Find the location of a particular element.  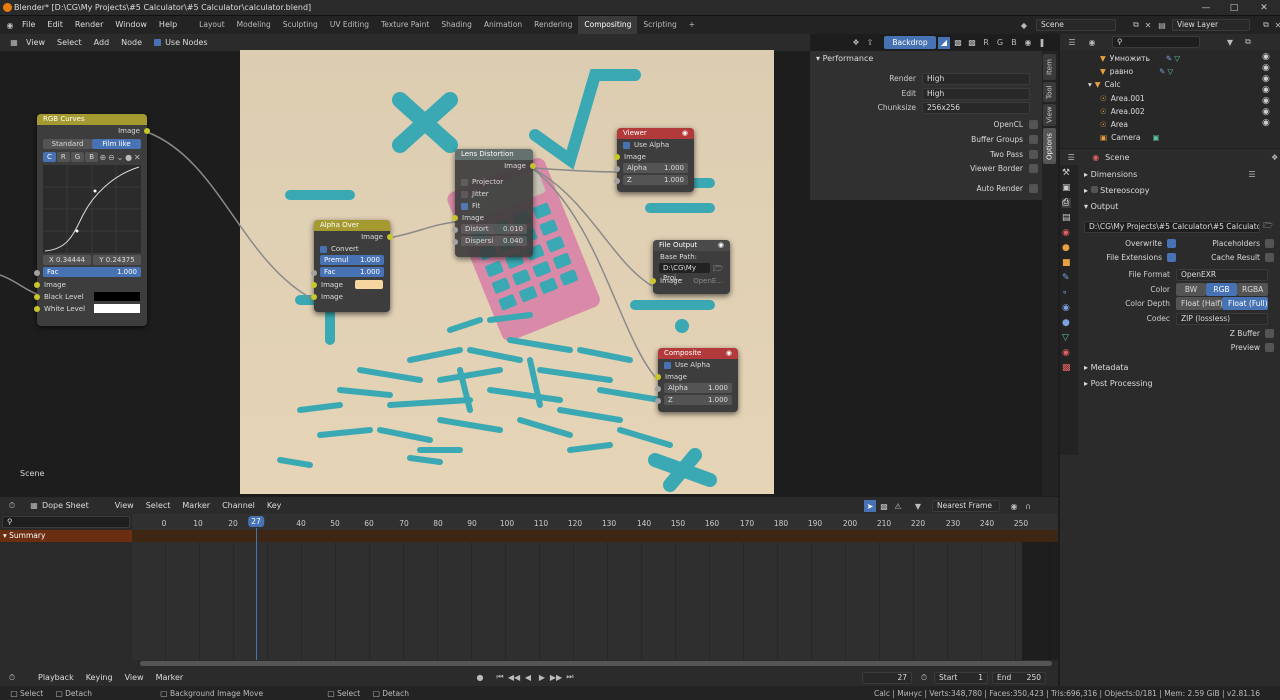

color-rgba-button: RGBA is located at coordinates (1252, 289).